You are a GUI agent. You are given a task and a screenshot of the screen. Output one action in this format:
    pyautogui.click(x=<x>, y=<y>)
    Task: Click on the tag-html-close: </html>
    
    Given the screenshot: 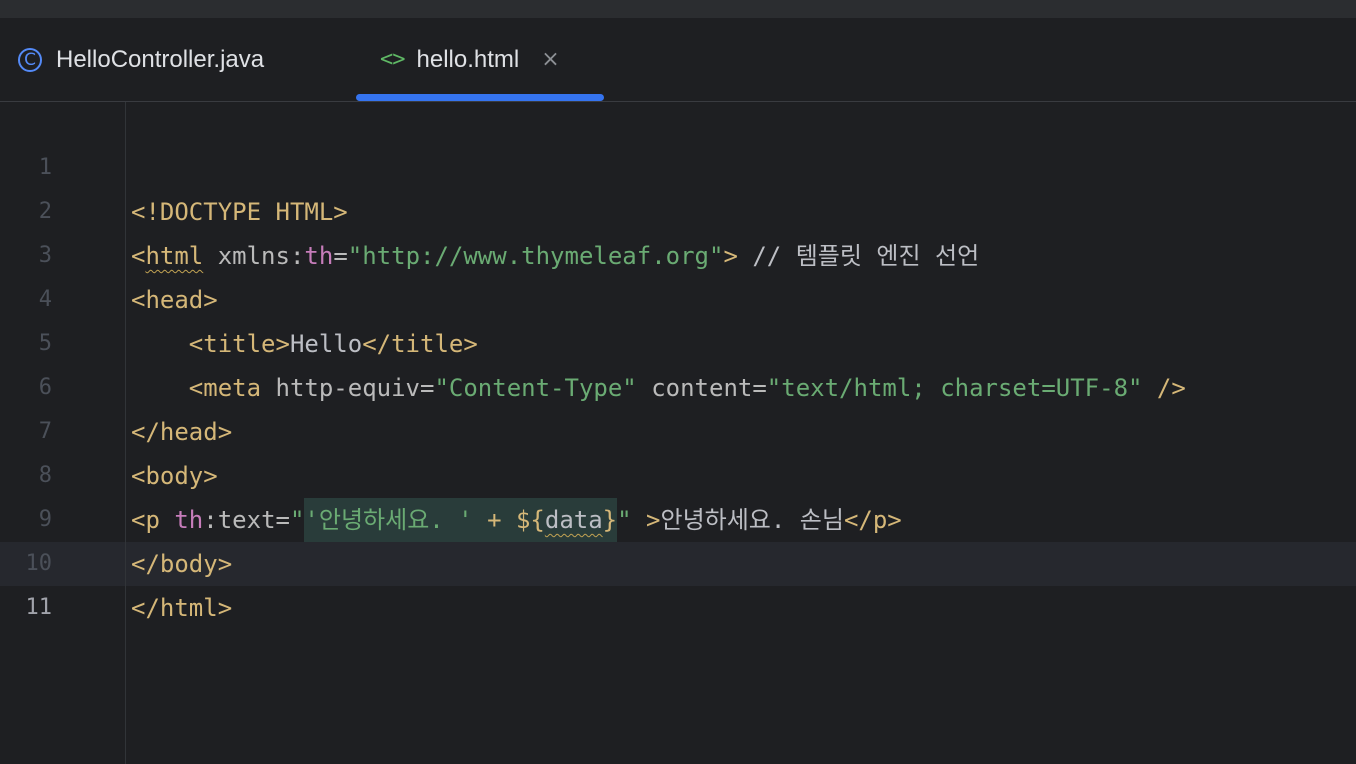 What is the action you would take?
    pyautogui.click(x=182, y=608)
    